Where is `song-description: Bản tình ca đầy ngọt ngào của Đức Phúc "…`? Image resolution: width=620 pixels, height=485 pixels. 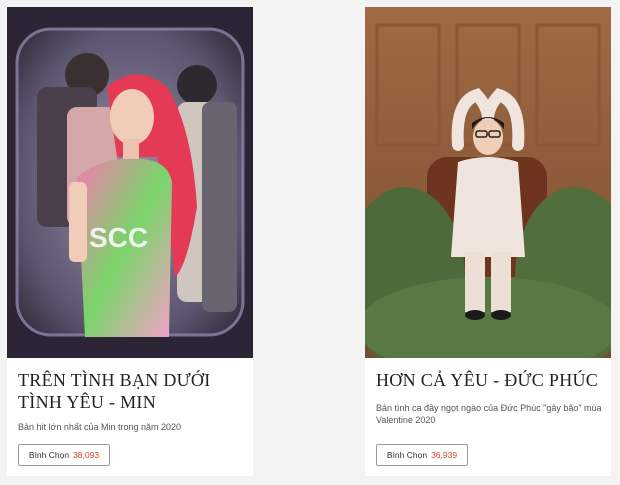 song-description: Bản tình ca đầy ngọt ngào của Đức Phúc "… is located at coordinates (489, 414).